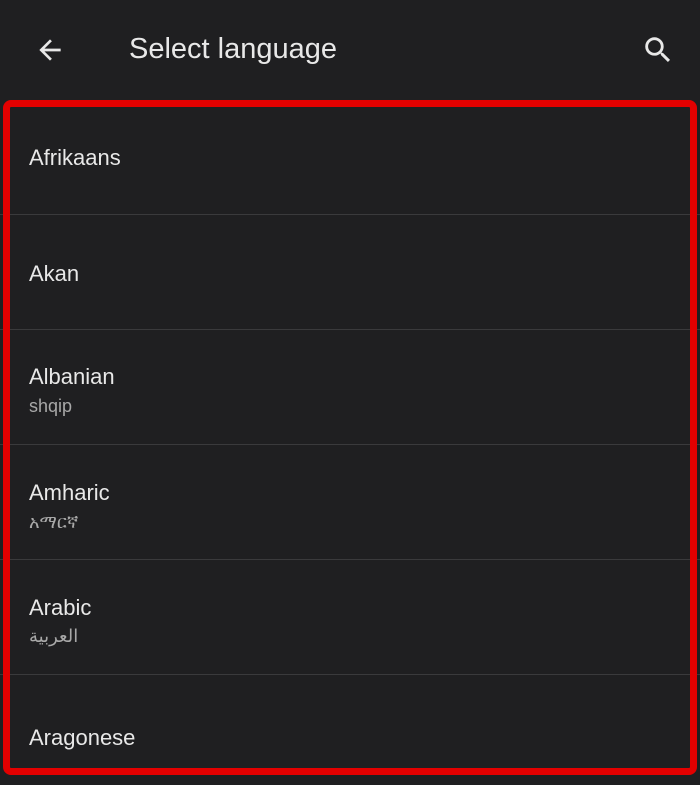  What do you see at coordinates (54, 273) in the screenshot?
I see `language-name: Akan` at bounding box center [54, 273].